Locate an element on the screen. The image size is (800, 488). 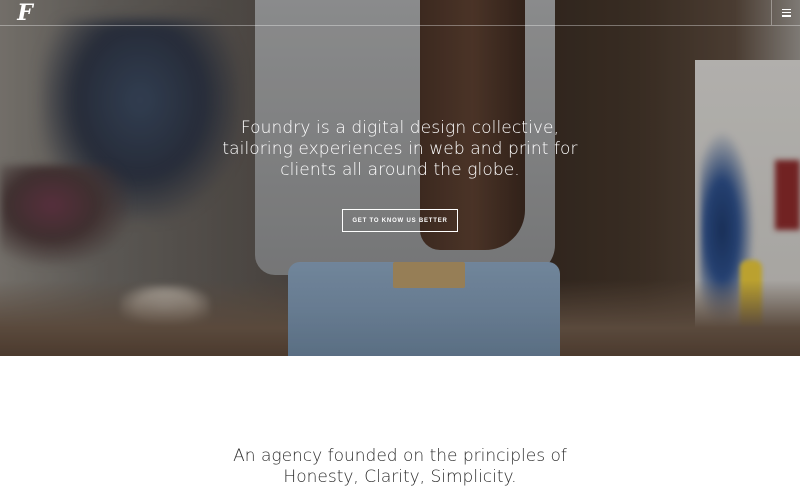
menu-button is located at coordinates (785, 12).